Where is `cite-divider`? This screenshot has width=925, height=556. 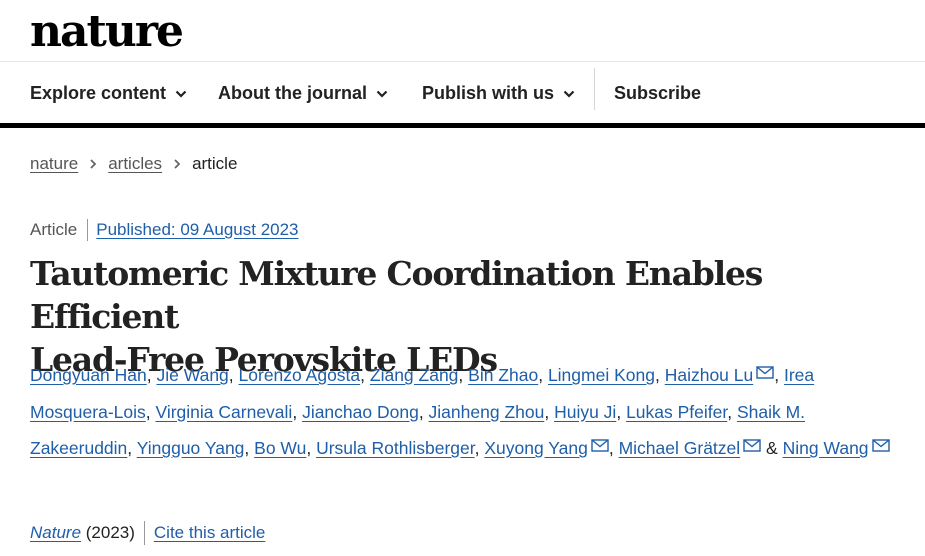 cite-divider is located at coordinates (144, 533).